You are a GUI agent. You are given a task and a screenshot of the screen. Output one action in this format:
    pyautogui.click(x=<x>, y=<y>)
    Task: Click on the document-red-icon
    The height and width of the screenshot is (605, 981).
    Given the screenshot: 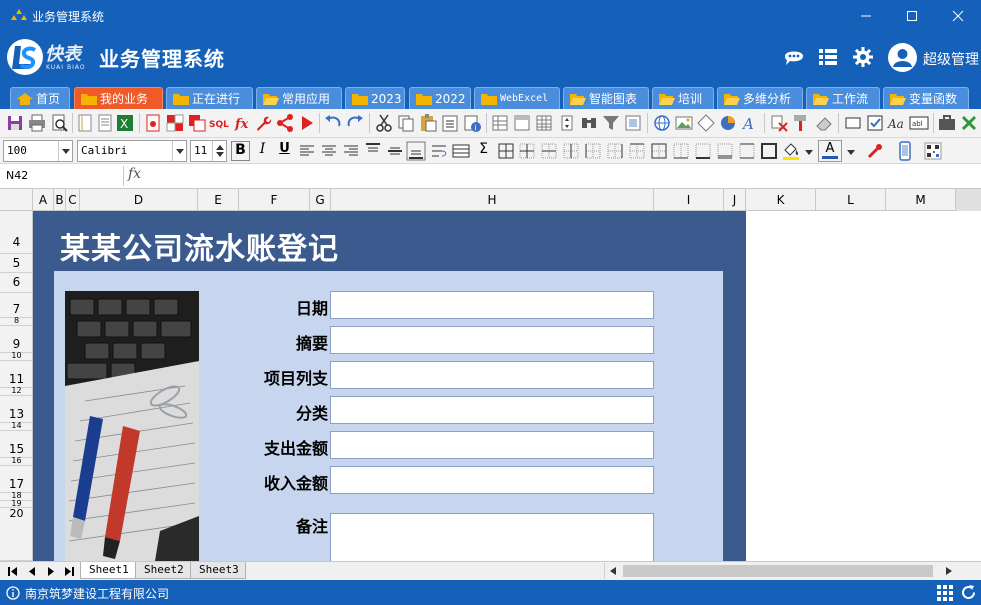 What is the action you would take?
    pyautogui.click(x=153, y=123)
    